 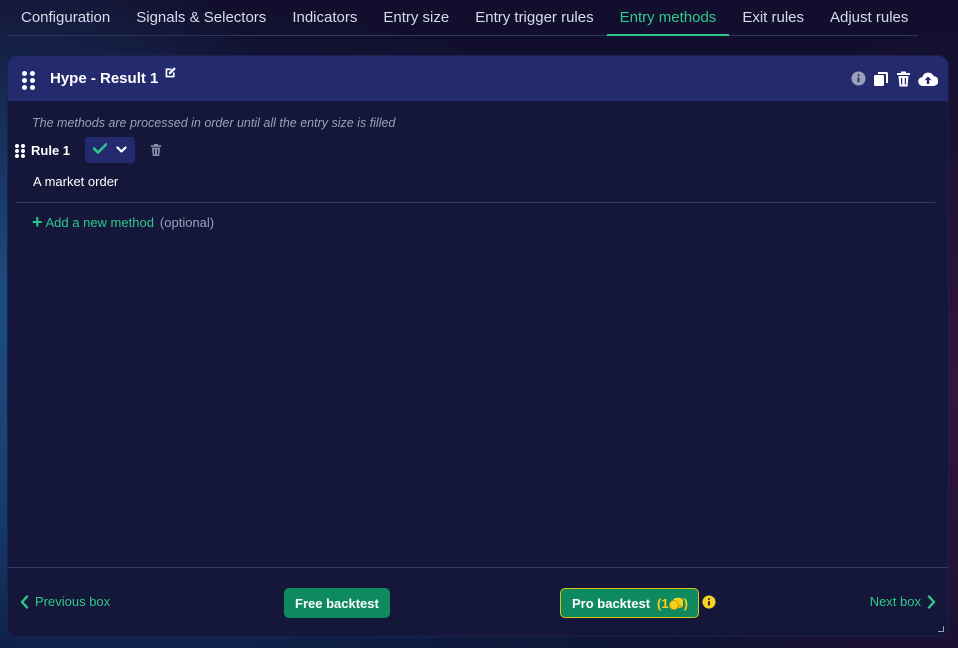 What do you see at coordinates (170, 75) in the screenshot?
I see `edit-title-icon` at bounding box center [170, 75].